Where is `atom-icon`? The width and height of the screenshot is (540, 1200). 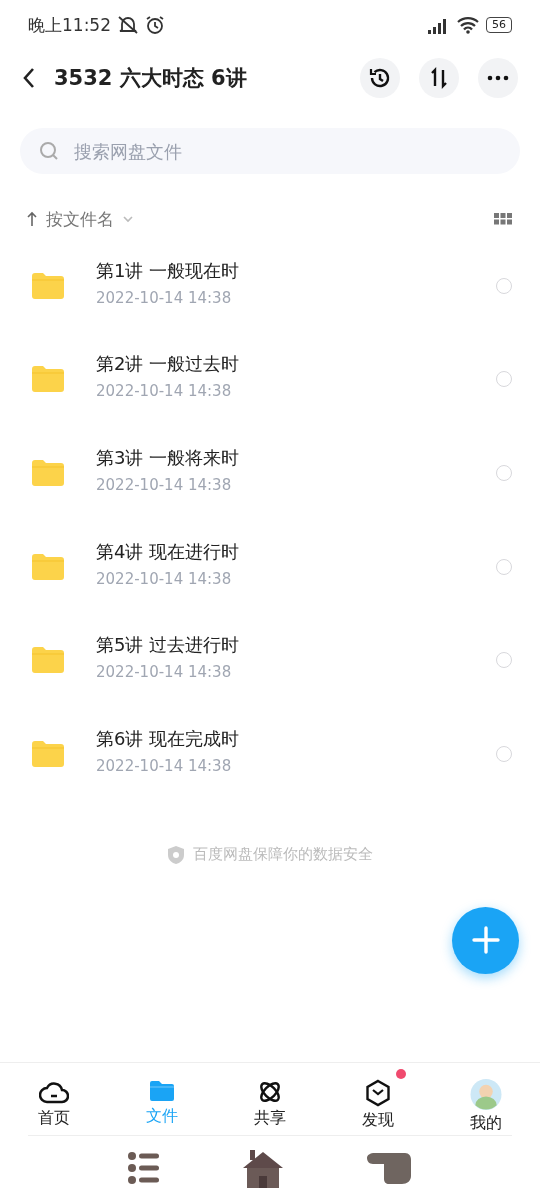
atom-icon is located at coordinates (270, 1092).